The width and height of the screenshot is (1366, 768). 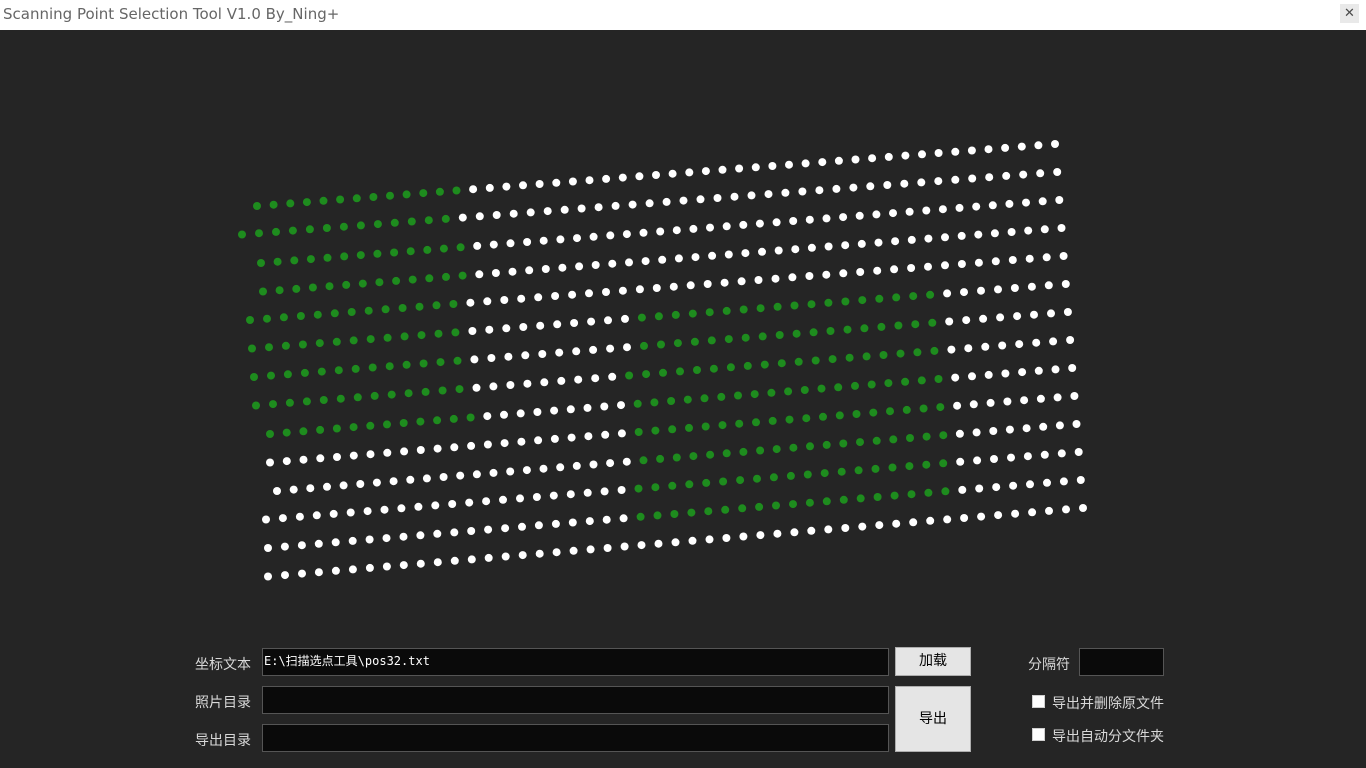 What do you see at coordinates (1038, 734) in the screenshot?
I see `auto-subfolder-checkbox` at bounding box center [1038, 734].